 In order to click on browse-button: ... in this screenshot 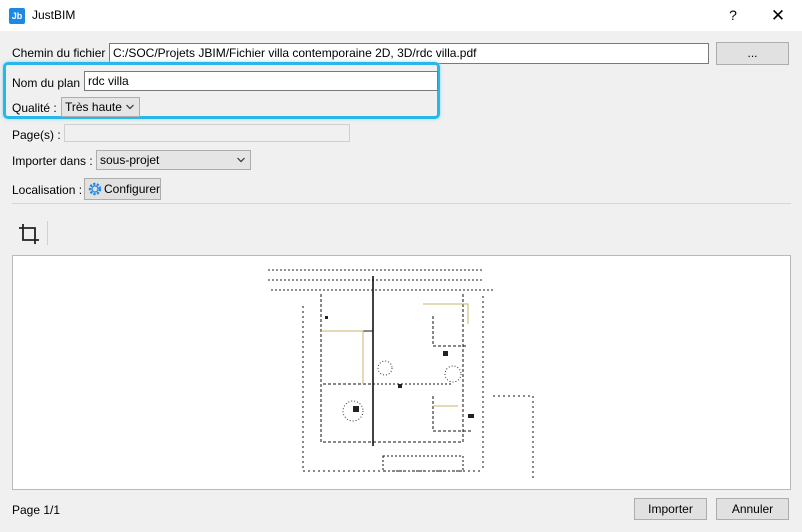, I will do `click(752, 53)`.